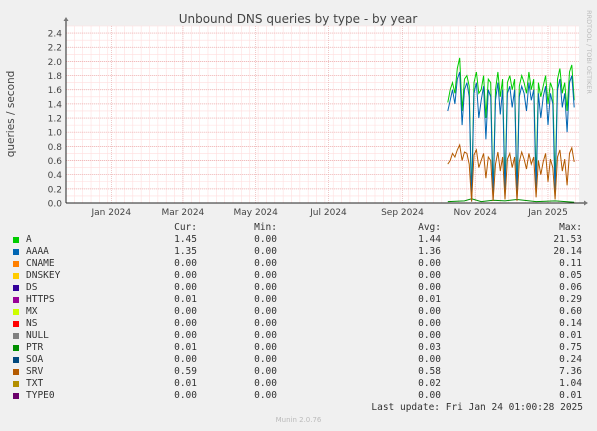 The width and height of the screenshot is (597, 431). I want to click on y-tick-label: 1.6, so click(55, 91).